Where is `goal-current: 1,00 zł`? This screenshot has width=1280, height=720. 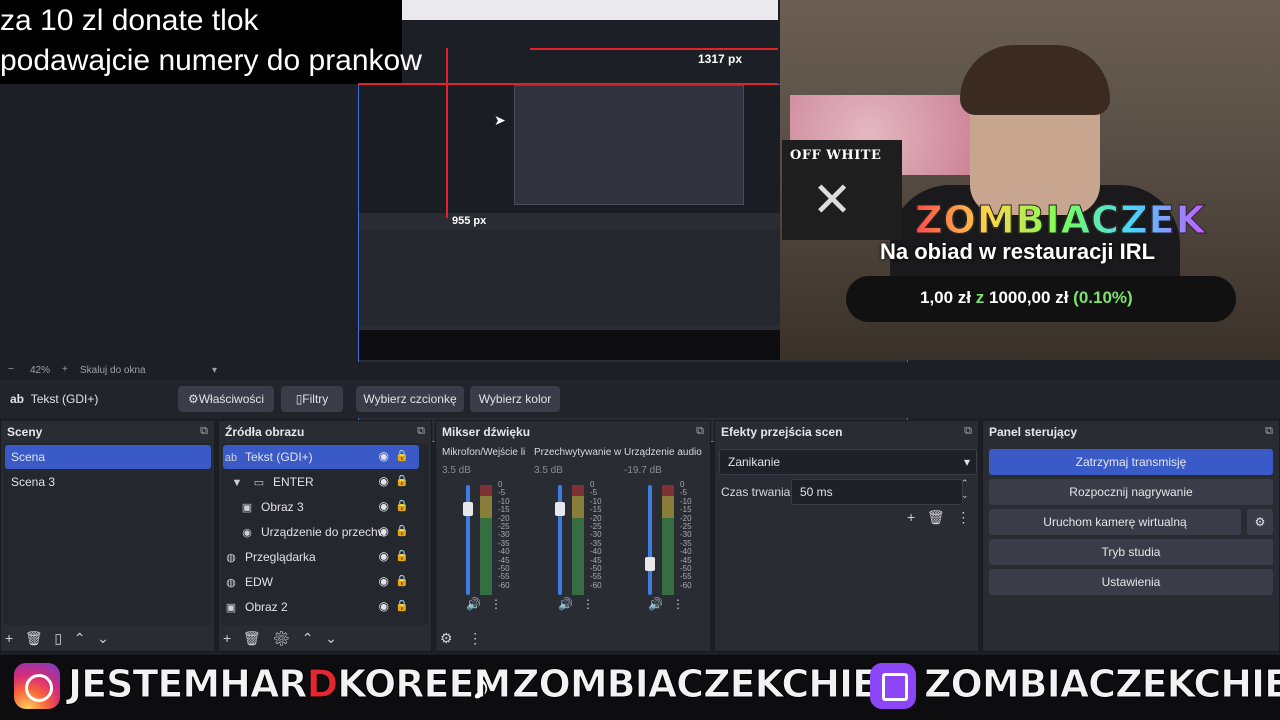 goal-current: 1,00 zł is located at coordinates (946, 297).